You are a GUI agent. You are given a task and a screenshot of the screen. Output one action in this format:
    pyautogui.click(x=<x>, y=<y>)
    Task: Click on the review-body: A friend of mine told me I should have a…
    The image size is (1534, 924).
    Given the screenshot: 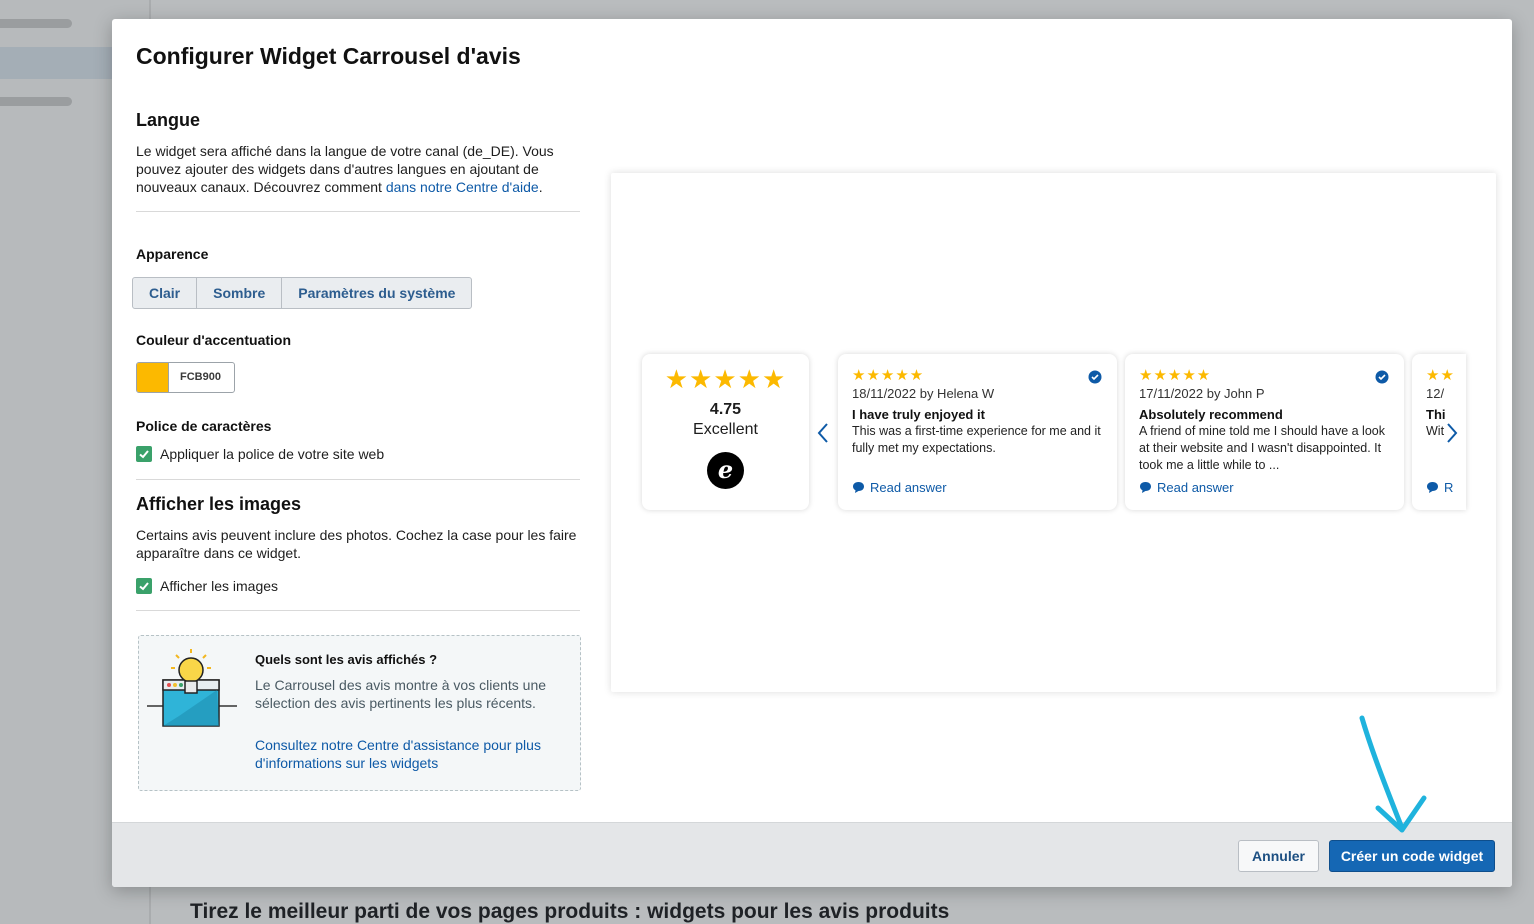 What is the action you would take?
    pyautogui.click(x=1262, y=448)
    